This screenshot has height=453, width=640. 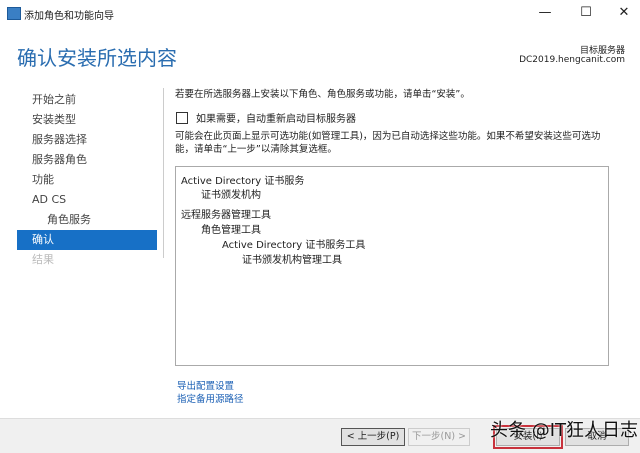 What do you see at coordinates (322, 94) in the screenshot?
I see `intro-text: 若要在所选服务器上安装以下角色、角色服务或功能，请单击“安装”。` at bounding box center [322, 94].